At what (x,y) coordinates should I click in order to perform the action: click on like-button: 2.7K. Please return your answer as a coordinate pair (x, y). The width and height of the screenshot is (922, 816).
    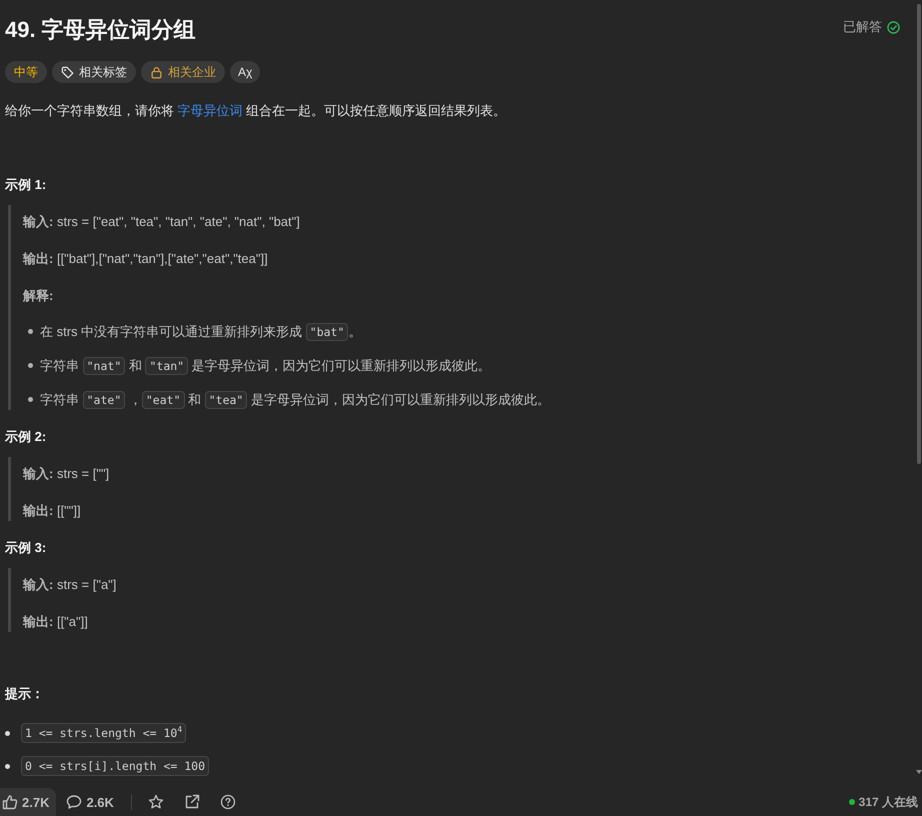
    Looking at the image, I should click on (28, 802).